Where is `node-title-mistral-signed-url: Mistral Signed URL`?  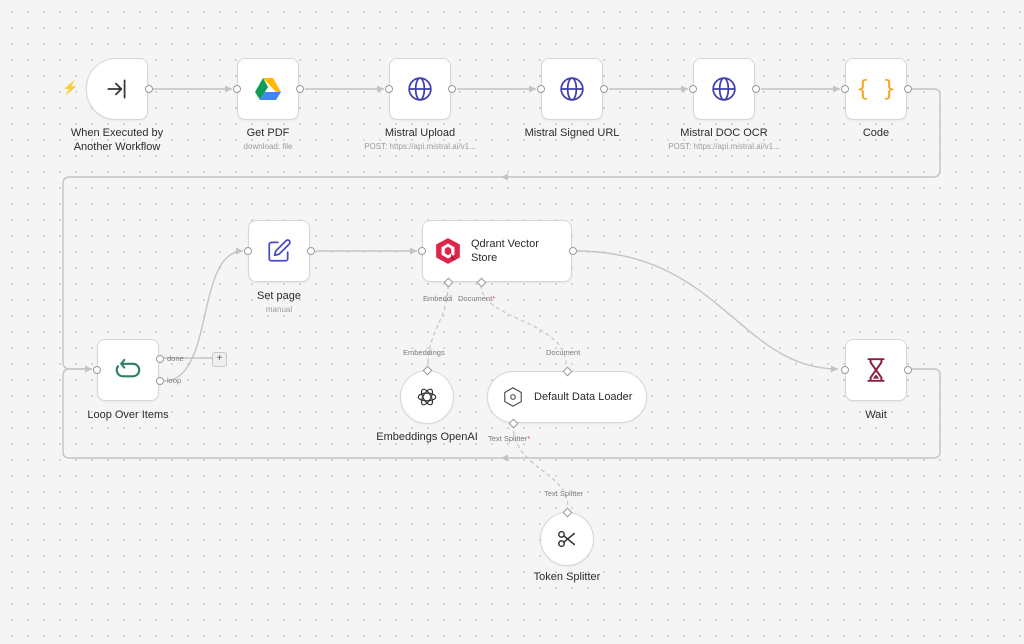
node-title-mistral-signed-url: Mistral Signed URL is located at coordinates (572, 133).